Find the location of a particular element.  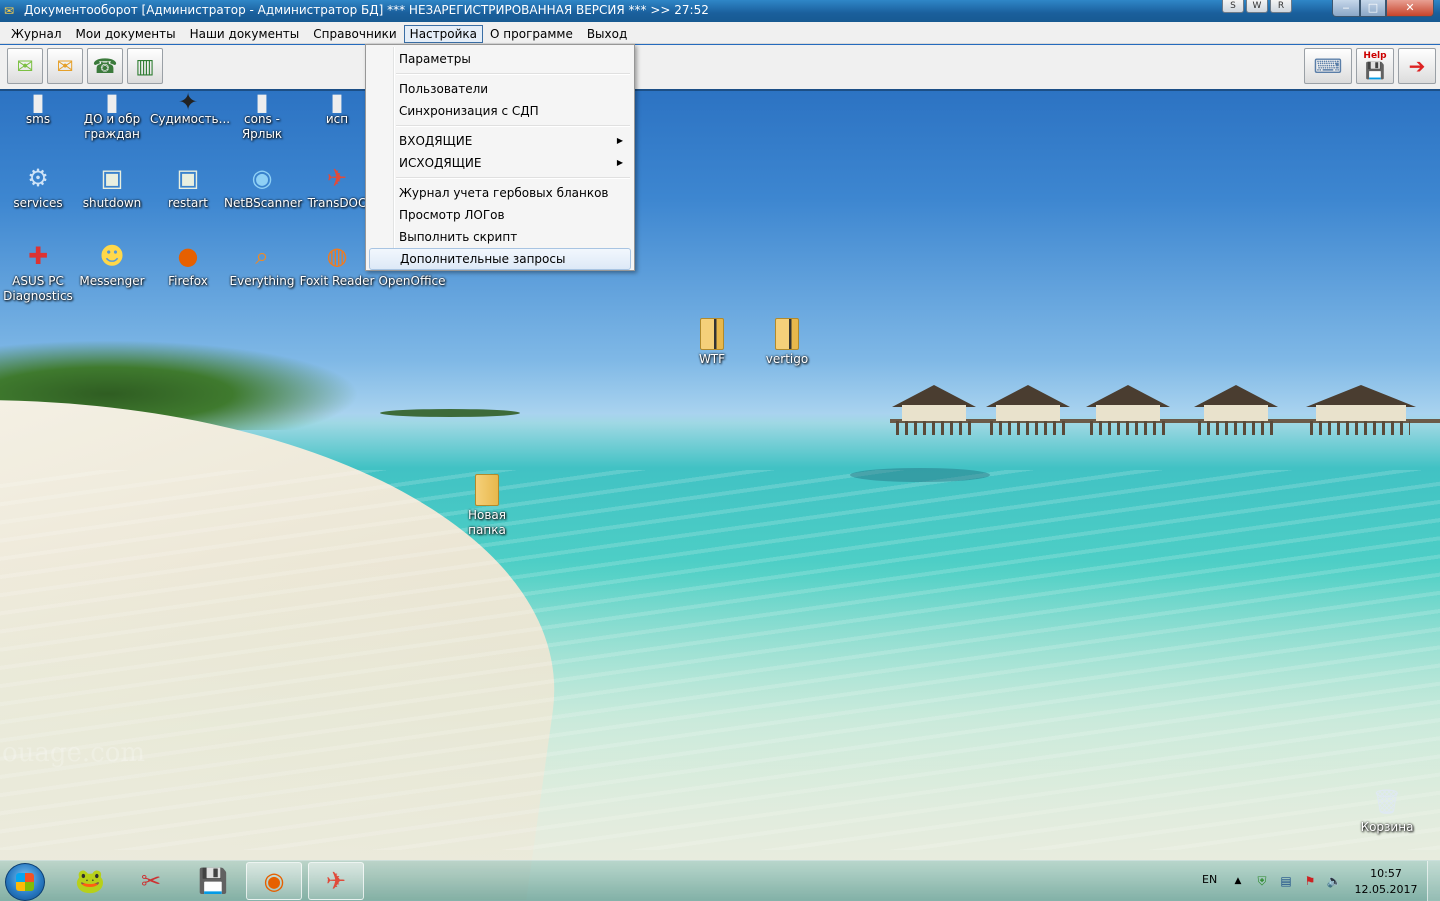

shutdown-icon: ▣ is located at coordinates (112, 178).